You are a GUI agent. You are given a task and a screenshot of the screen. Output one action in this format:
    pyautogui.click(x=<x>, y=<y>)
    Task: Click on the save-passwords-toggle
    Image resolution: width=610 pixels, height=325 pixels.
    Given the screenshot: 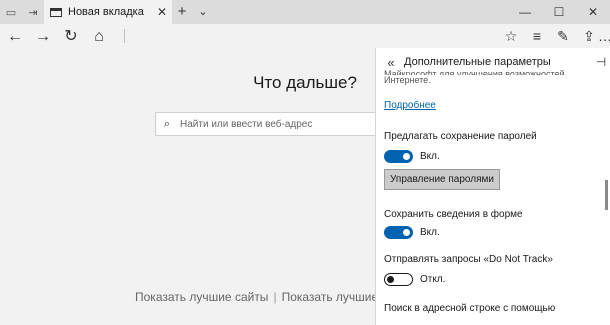 What is the action you would take?
    pyautogui.click(x=398, y=156)
    